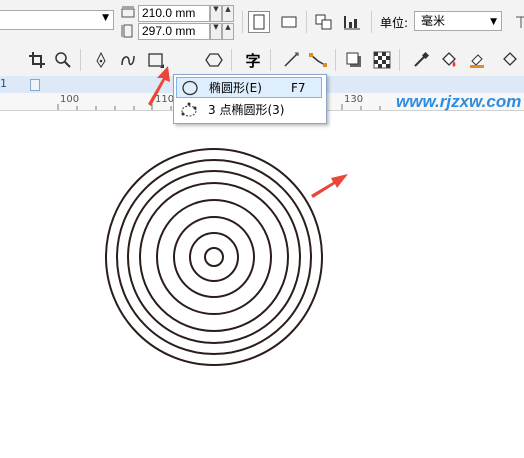 The height and width of the screenshot is (458, 524). I want to click on arrow-to-ellipse-tool, so click(159, 86).